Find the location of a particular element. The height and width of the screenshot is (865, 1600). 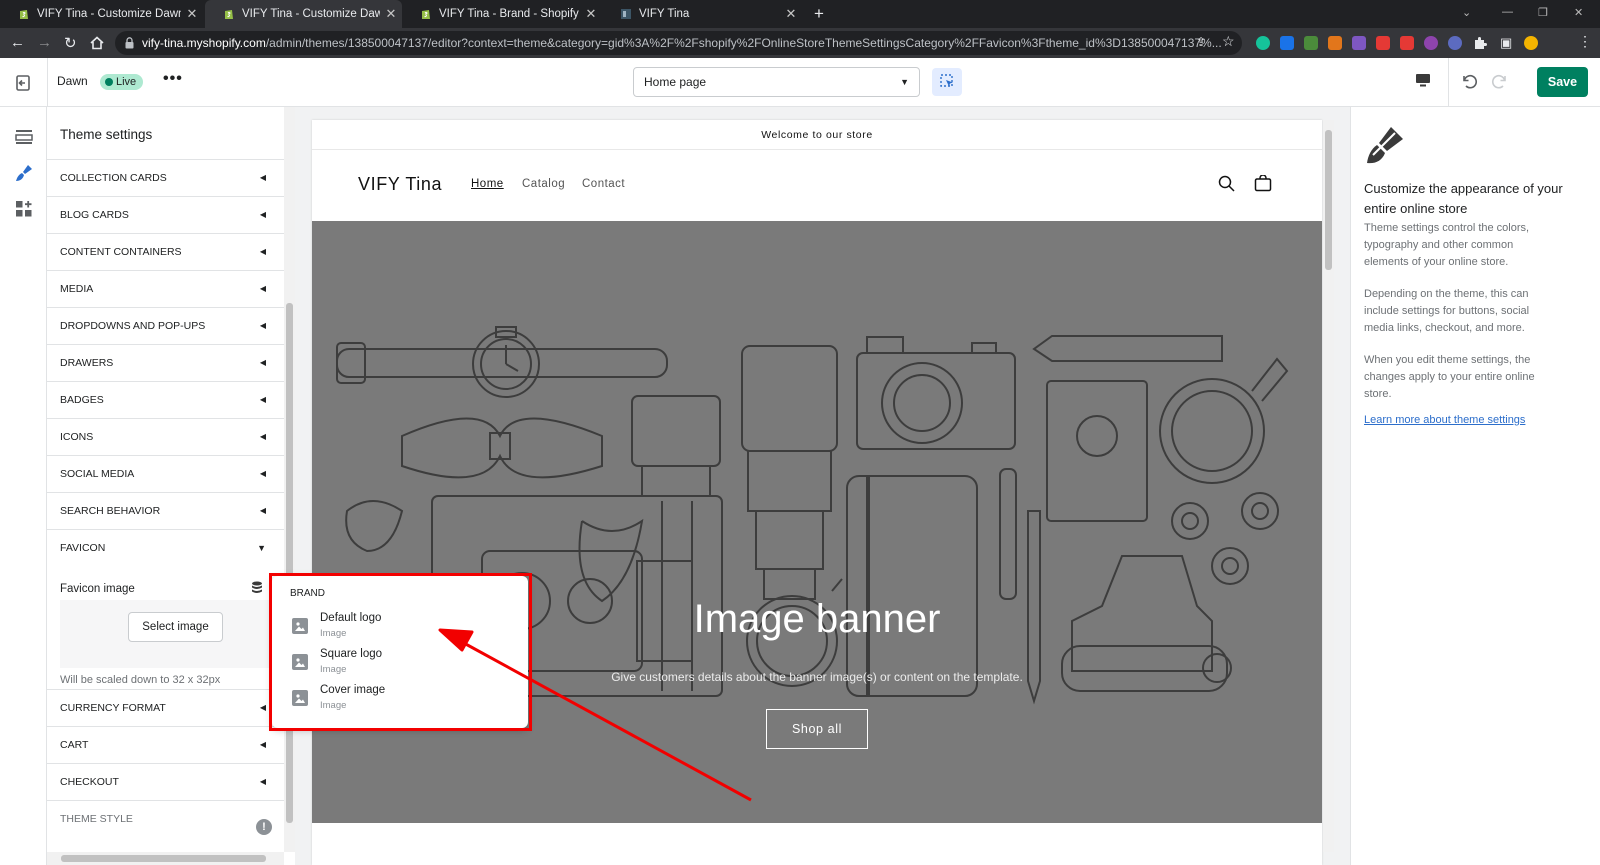

accordion-social-media: SOCIAL MEDIA ◀ is located at coordinates (165, 473).